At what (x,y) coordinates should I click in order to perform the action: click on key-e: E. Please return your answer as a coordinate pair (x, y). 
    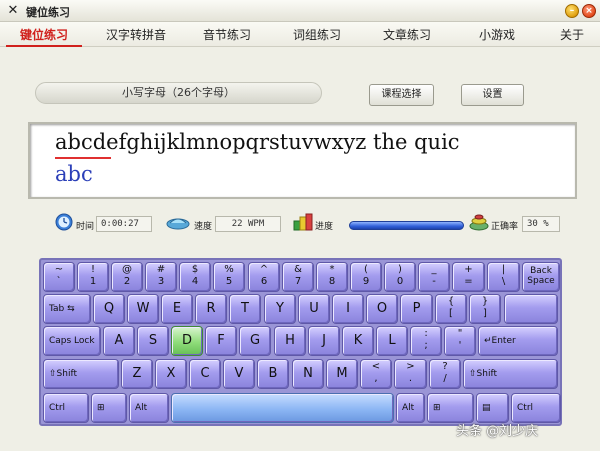
    Looking at the image, I should click on (177, 309).